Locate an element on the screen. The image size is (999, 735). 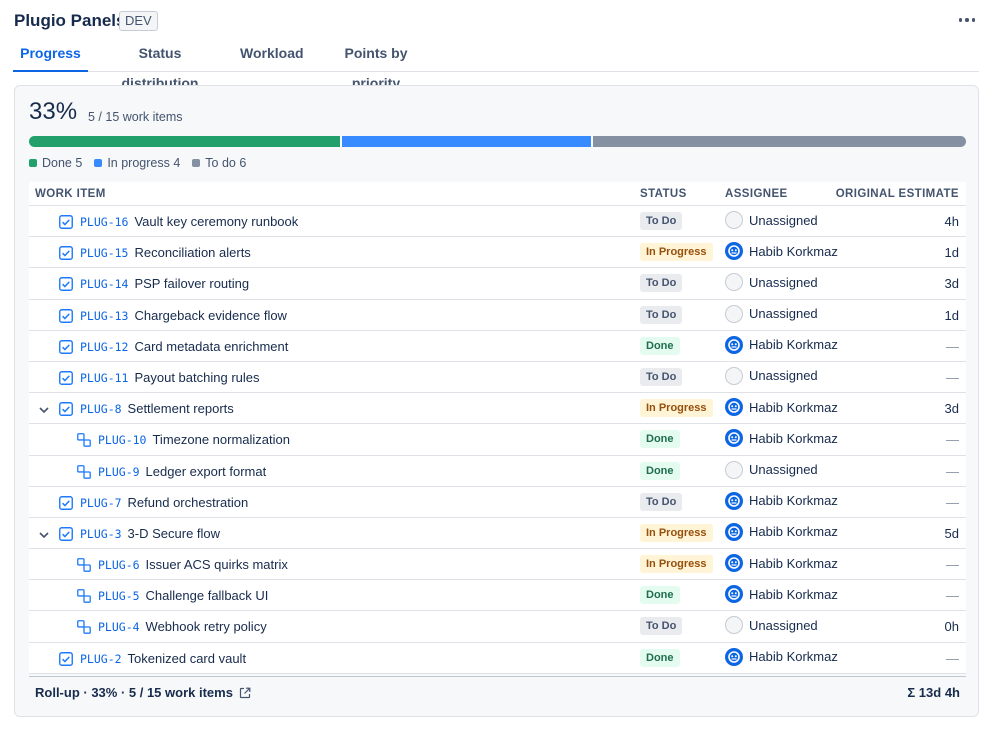
more-horizontal-icon is located at coordinates (960, 20).